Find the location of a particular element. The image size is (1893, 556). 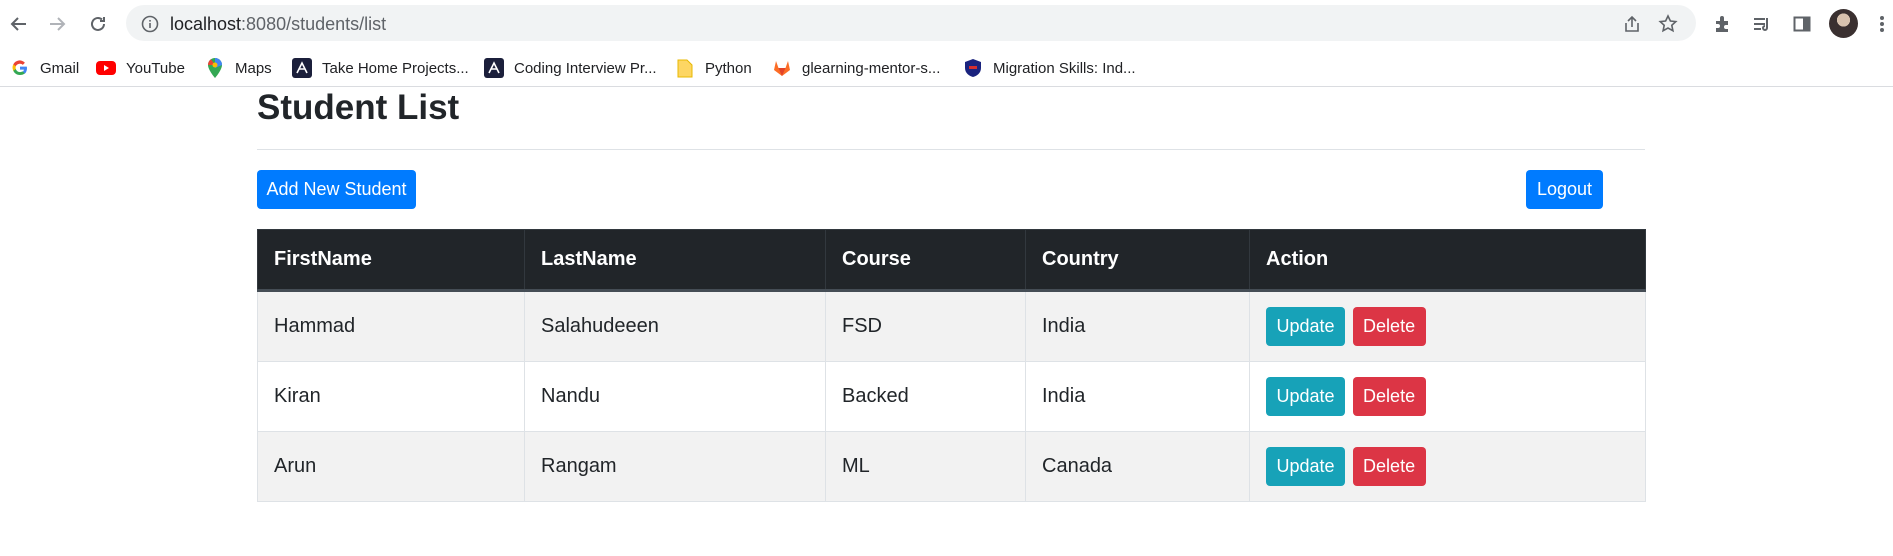

profile-avatar is located at coordinates (1843, 23).